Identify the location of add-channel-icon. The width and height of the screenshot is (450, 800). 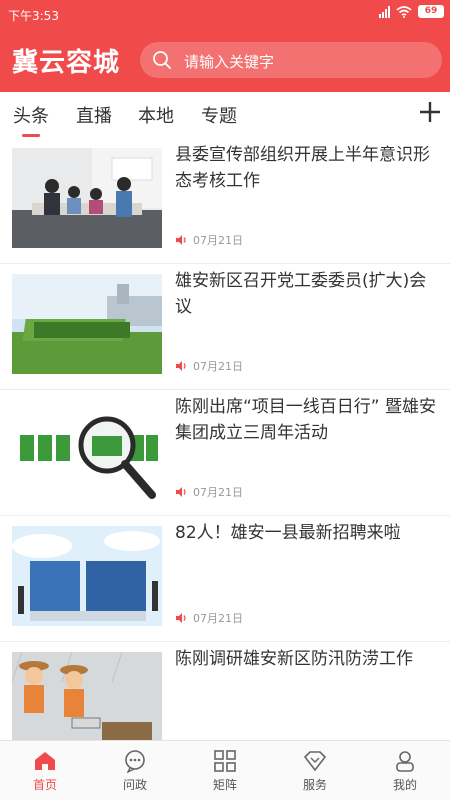
(430, 112).